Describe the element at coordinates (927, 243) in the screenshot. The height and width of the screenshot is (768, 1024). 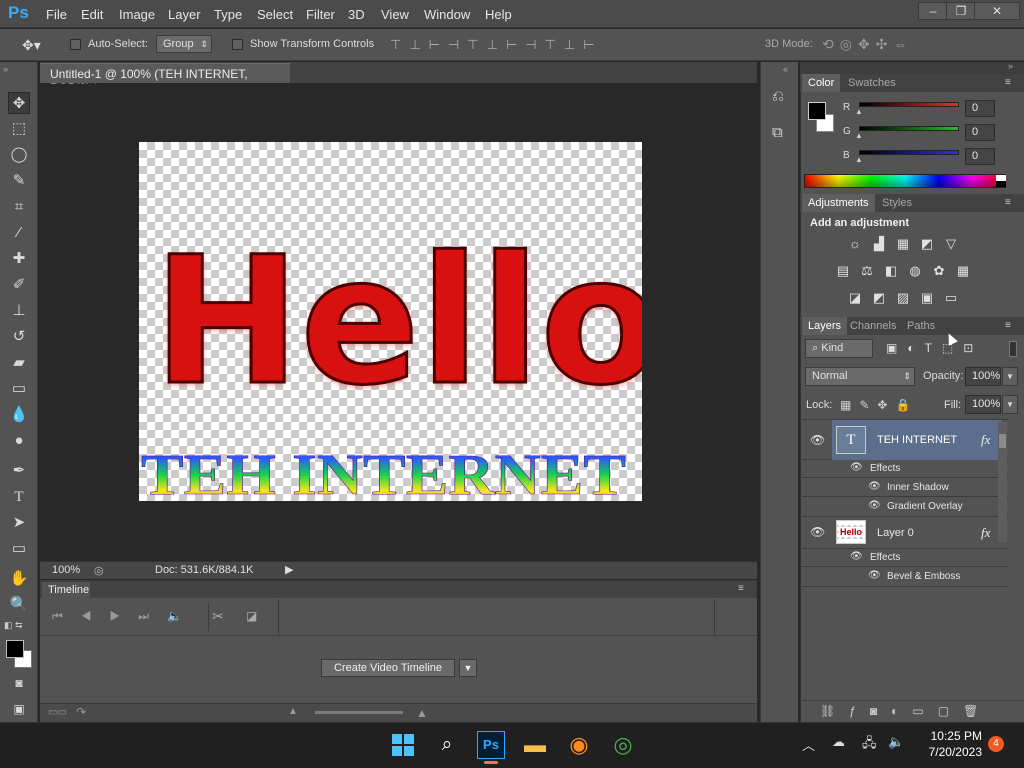
I see `exposure-icon: ◩` at that location.